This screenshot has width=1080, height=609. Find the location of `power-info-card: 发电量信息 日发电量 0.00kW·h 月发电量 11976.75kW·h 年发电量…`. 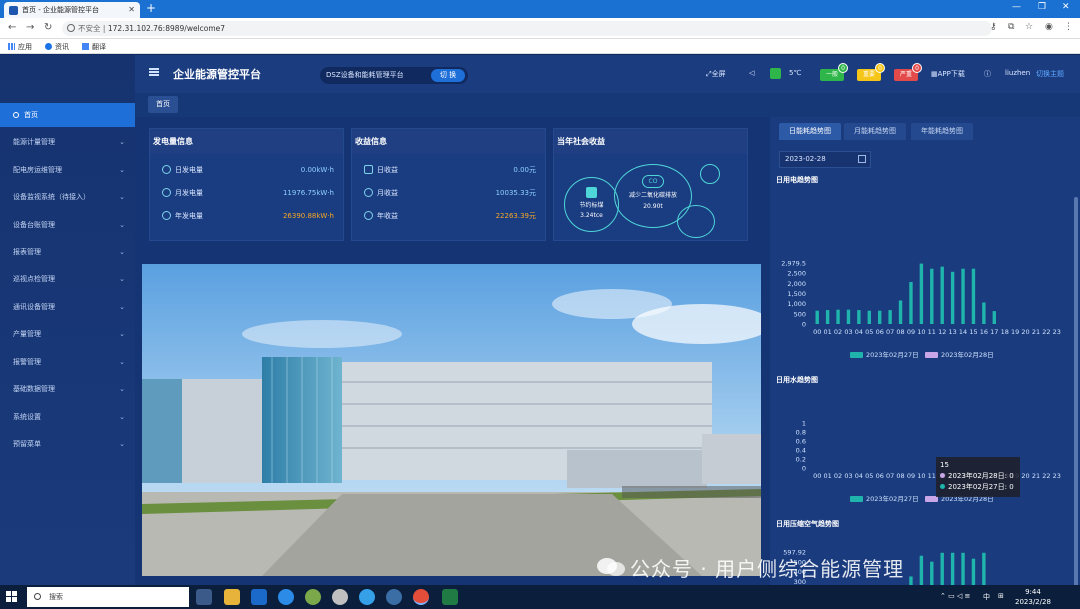

power-info-card: 发电量信息 日发电量 0.00kW·h 月发电量 11976.75kW·h 年发电量… is located at coordinates (246, 184).